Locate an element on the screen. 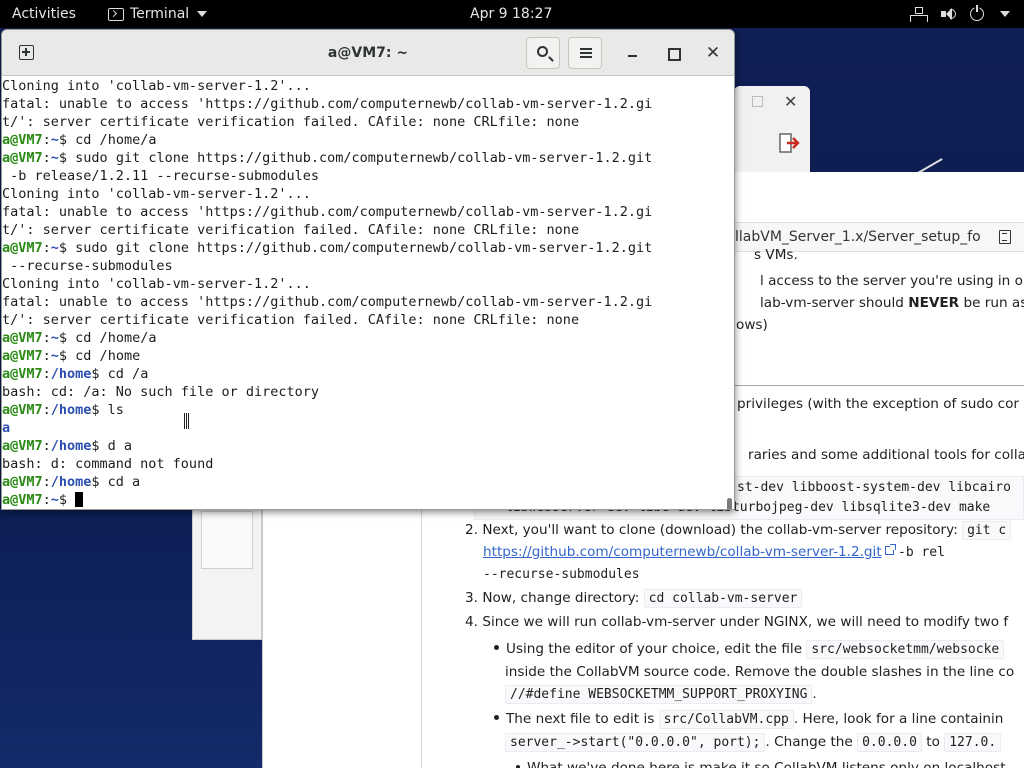 This screenshot has width=1024, height=768. restore-icon is located at coordinates (757, 101).